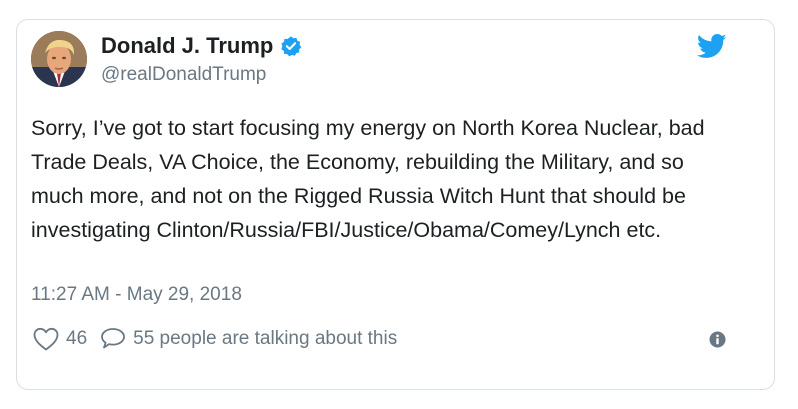 Image resolution: width=798 pixels, height=409 pixels. I want to click on heart-icon, so click(46, 339).